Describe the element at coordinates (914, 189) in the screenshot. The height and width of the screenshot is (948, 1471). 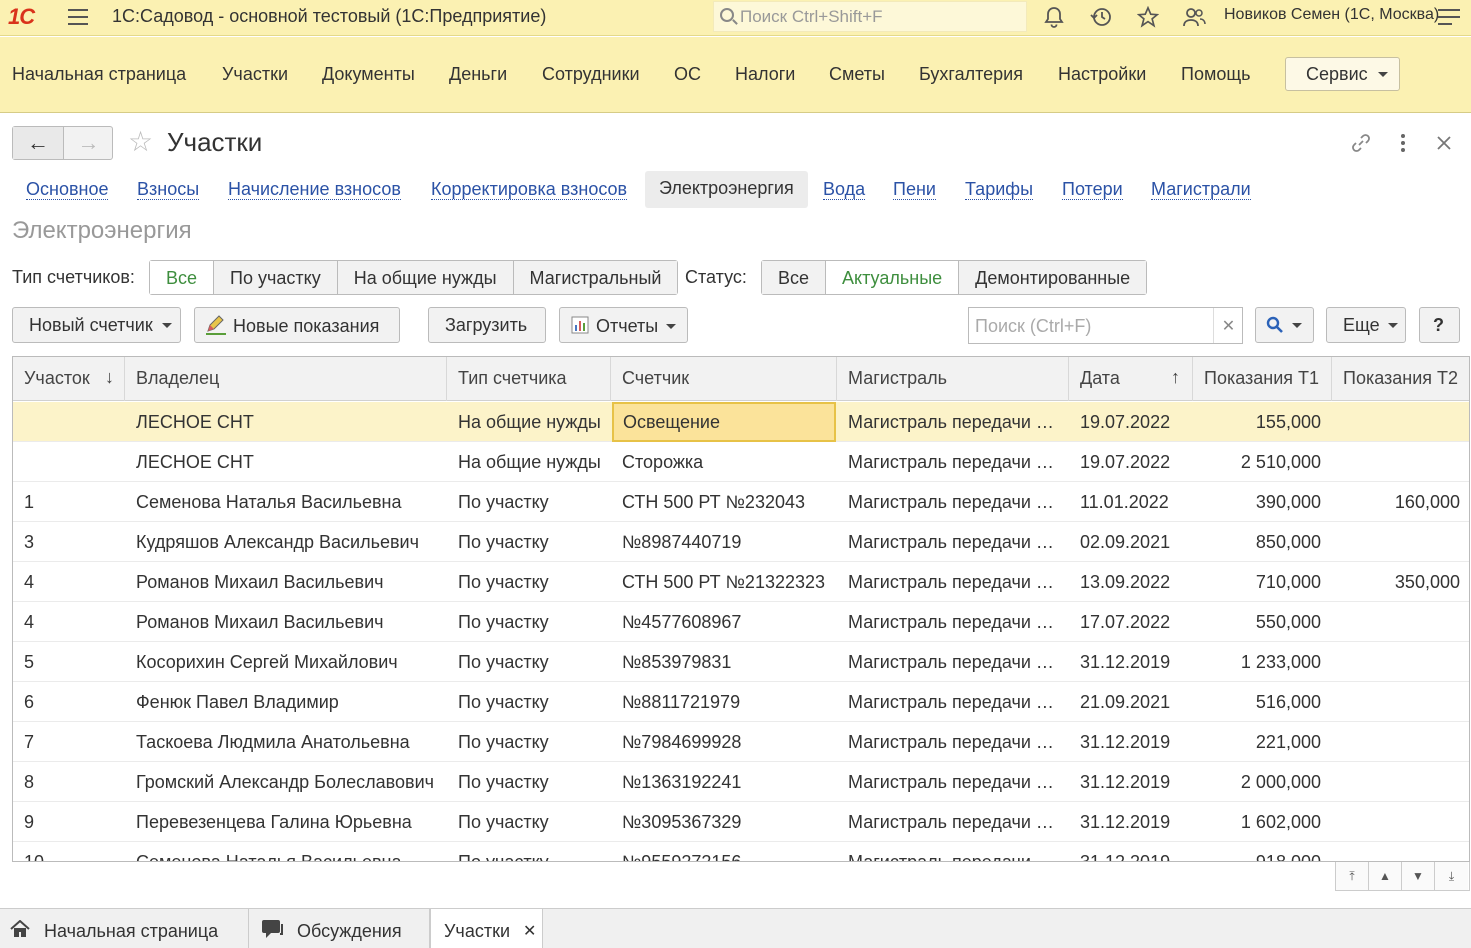
I see `tab-penalties: Пени` at that location.